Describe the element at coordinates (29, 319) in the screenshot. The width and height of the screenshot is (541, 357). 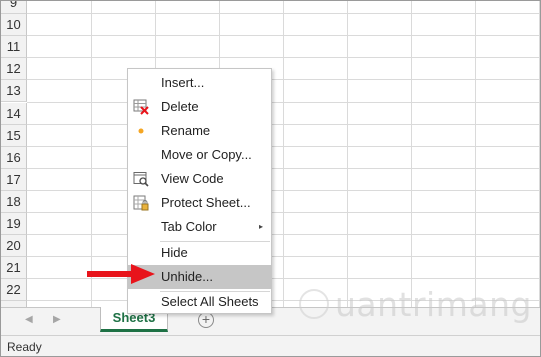
I see `tab-scroll-left-icon: ◀` at that location.